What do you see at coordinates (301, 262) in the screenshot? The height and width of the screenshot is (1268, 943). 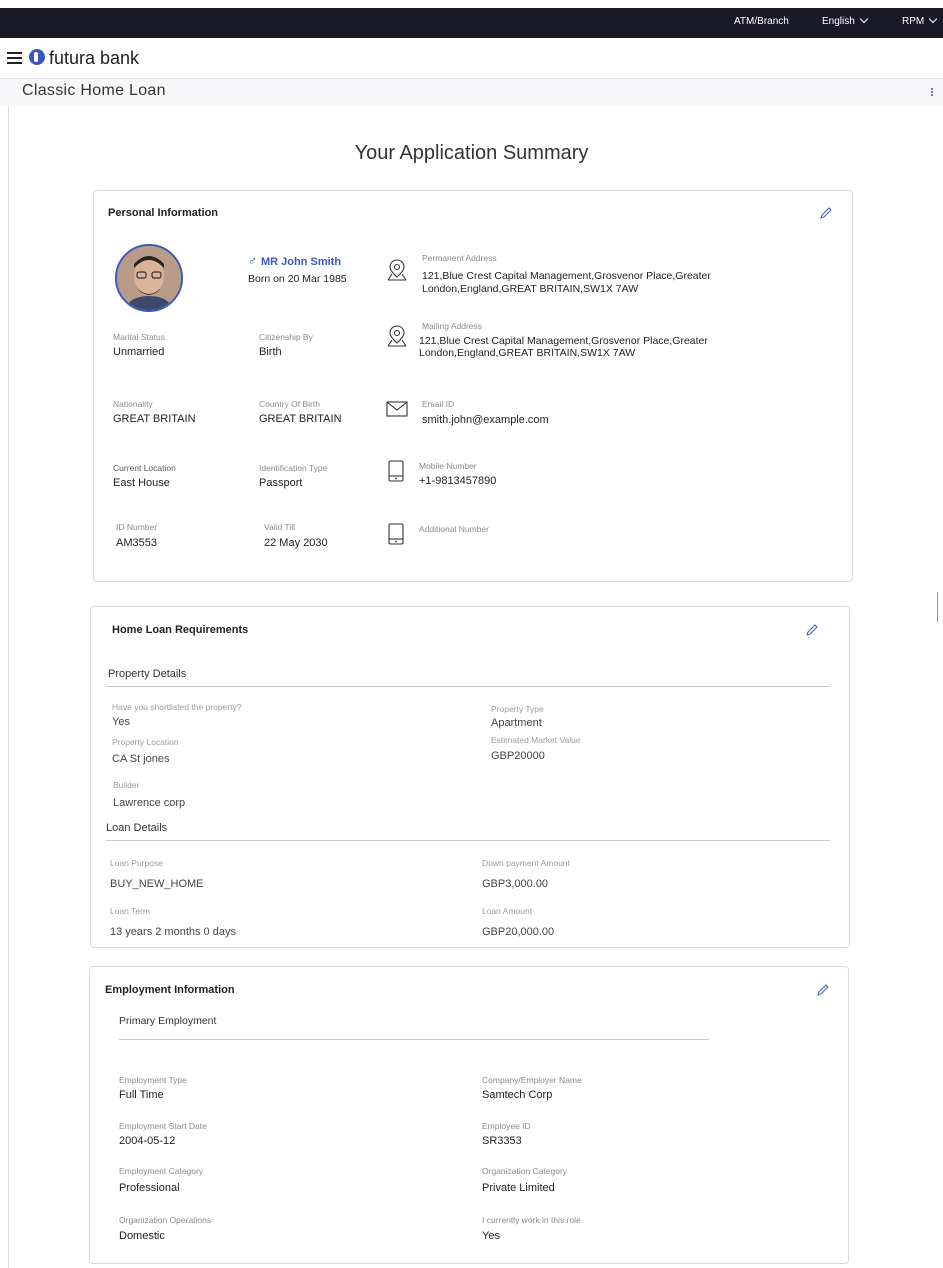 I see `customer-name: MR John Smith` at bounding box center [301, 262].